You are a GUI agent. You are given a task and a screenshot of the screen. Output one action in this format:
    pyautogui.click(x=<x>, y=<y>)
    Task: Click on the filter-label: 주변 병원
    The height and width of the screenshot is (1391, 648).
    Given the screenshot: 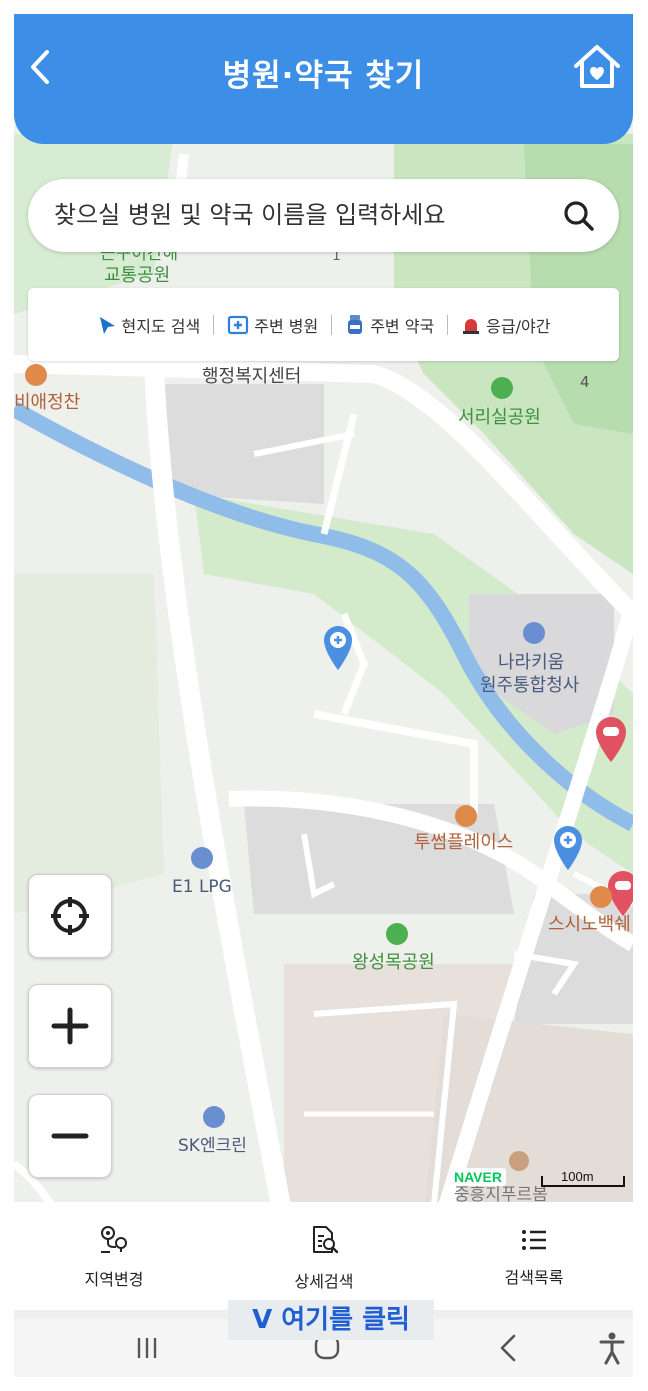 What is the action you would take?
    pyautogui.click(x=286, y=326)
    